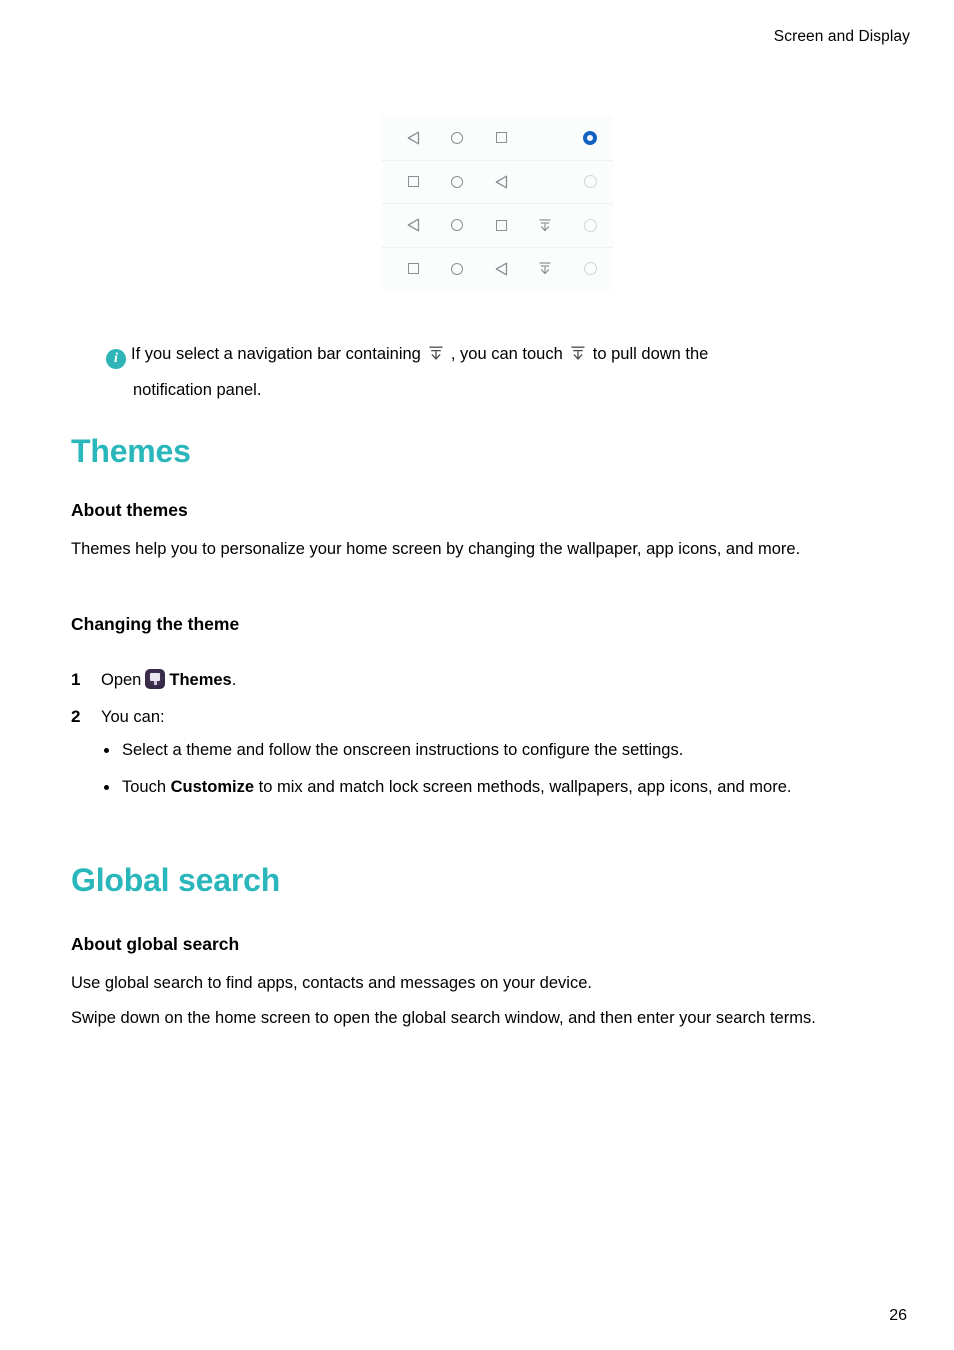  I want to click on heading-about-global-search: About global search, so click(155, 944).